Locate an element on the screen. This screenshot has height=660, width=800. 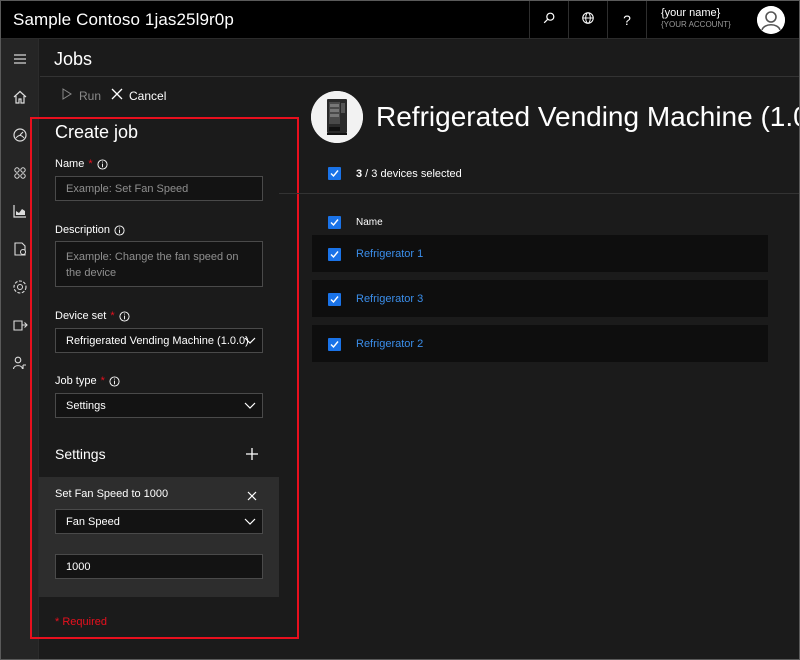
divider is located at coordinates (539, 193).